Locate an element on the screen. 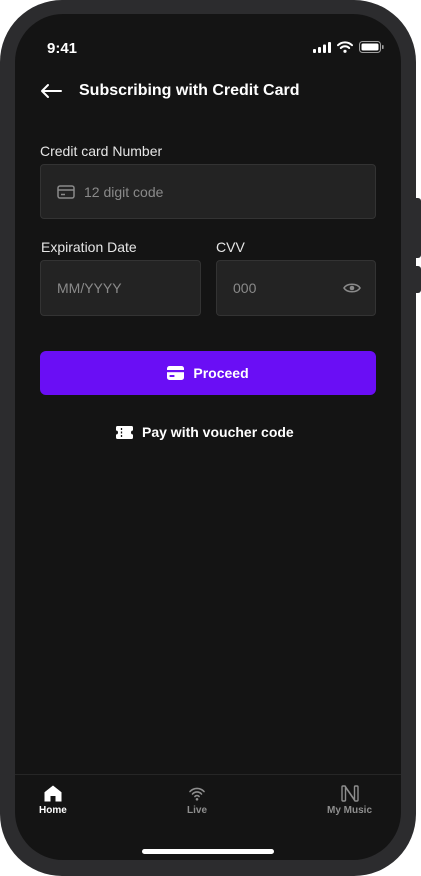  status-time: 9:41 is located at coordinates (62, 48).